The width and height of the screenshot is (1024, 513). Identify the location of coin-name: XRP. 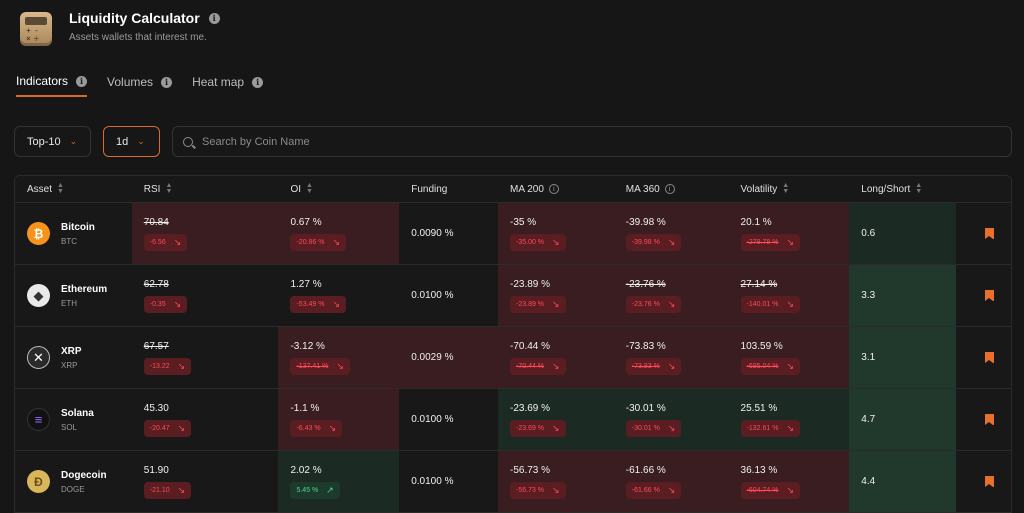
(71, 351).